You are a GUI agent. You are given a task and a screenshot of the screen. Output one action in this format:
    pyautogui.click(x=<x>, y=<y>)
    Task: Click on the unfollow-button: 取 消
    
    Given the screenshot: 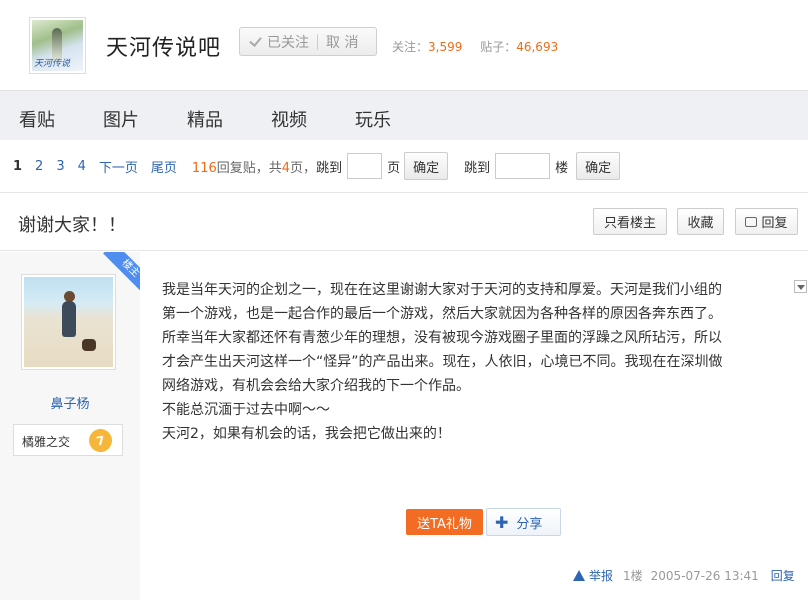 What is the action you would take?
    pyautogui.click(x=342, y=42)
    